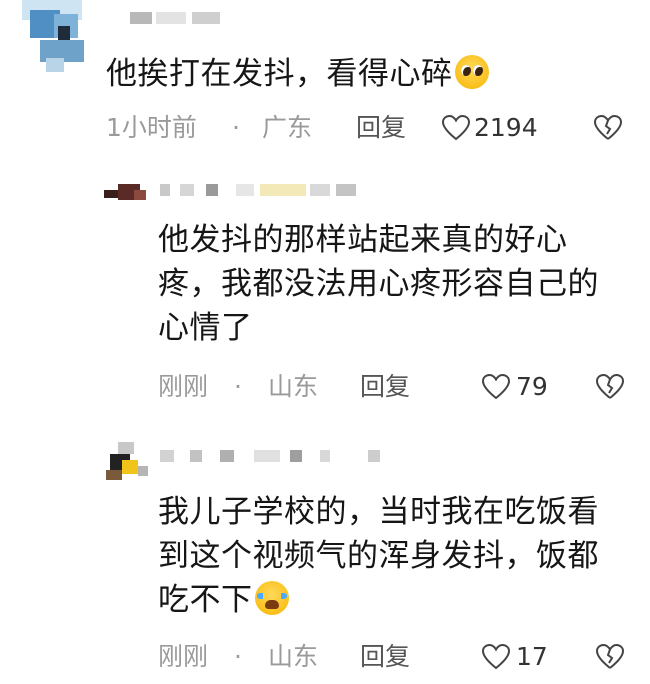 The width and height of the screenshot is (650, 684). I want to click on loudly-crying-face-icon, so click(271, 598).